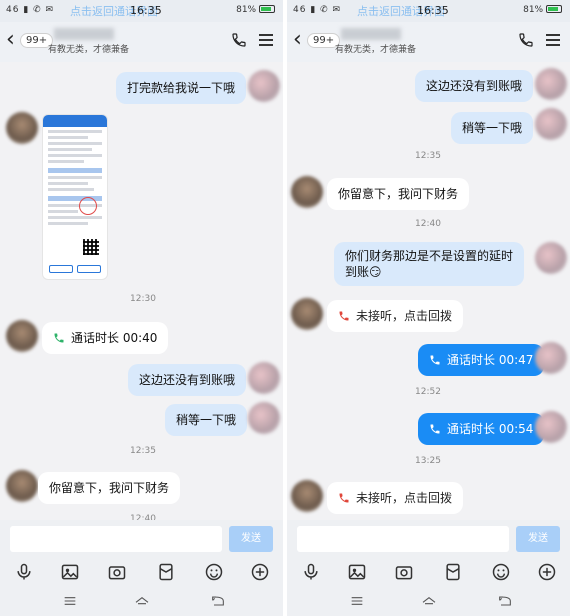 The image size is (570, 616). Describe the element at coordinates (91, 247) in the screenshot. I see `qr-code-icon` at that location.